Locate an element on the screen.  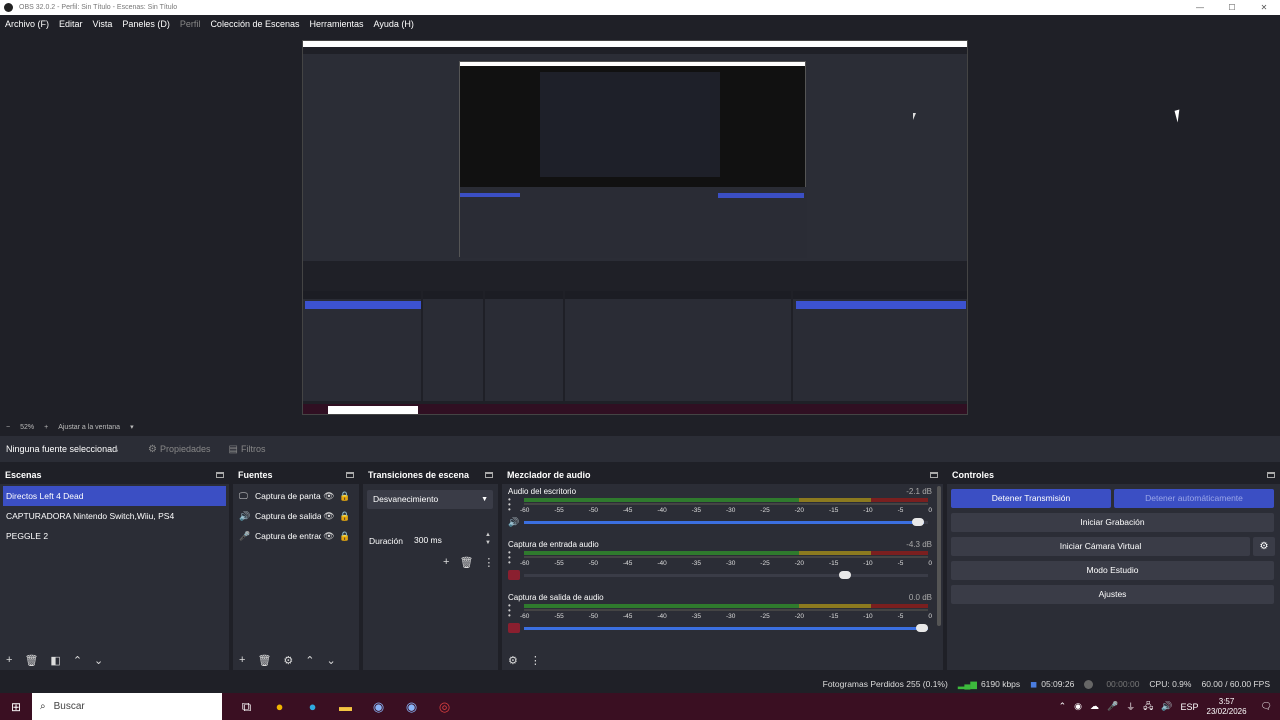
chrome-icon: ● is located at coordinates (279, 707).